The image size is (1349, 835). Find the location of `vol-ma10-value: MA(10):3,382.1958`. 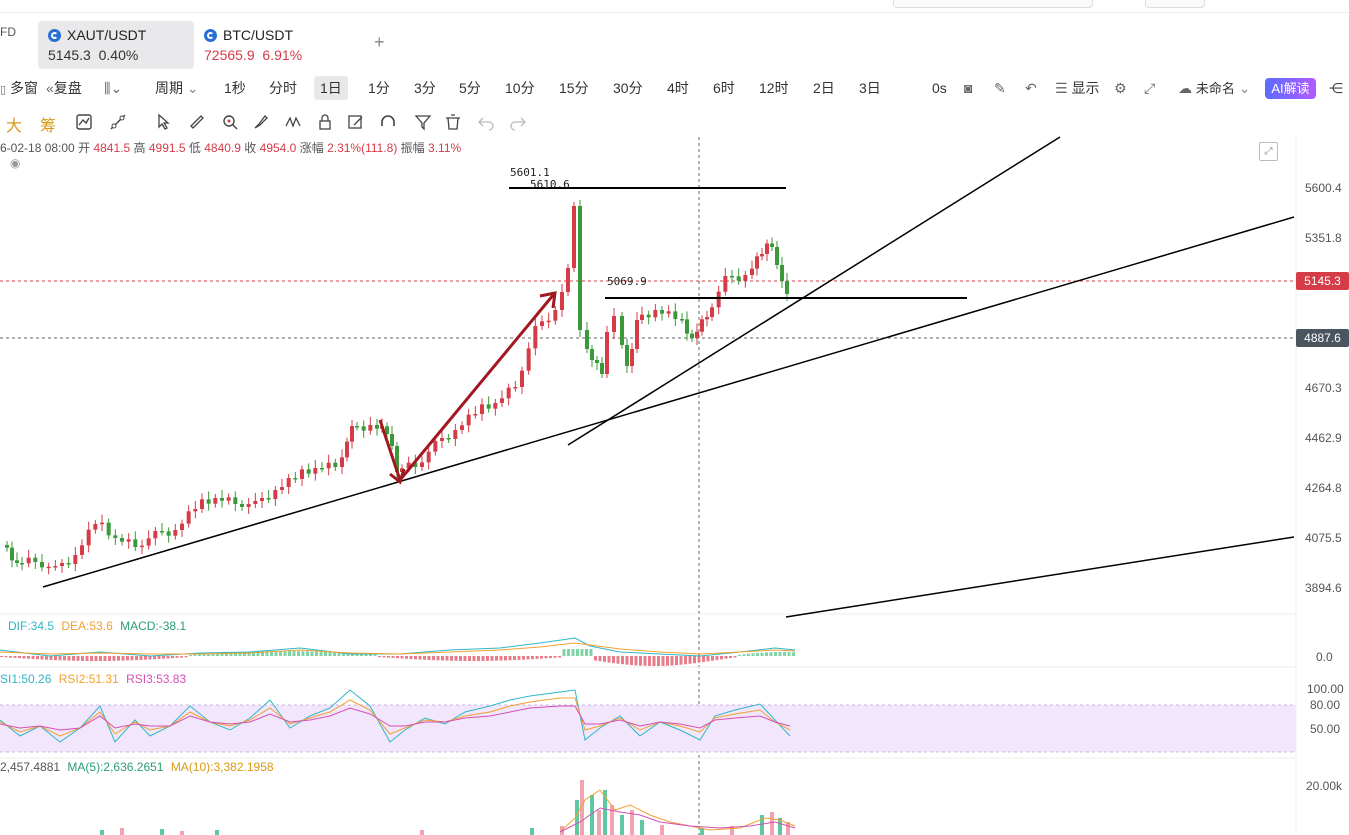

vol-ma10-value: MA(10):3,382.1958 is located at coordinates (222, 767).